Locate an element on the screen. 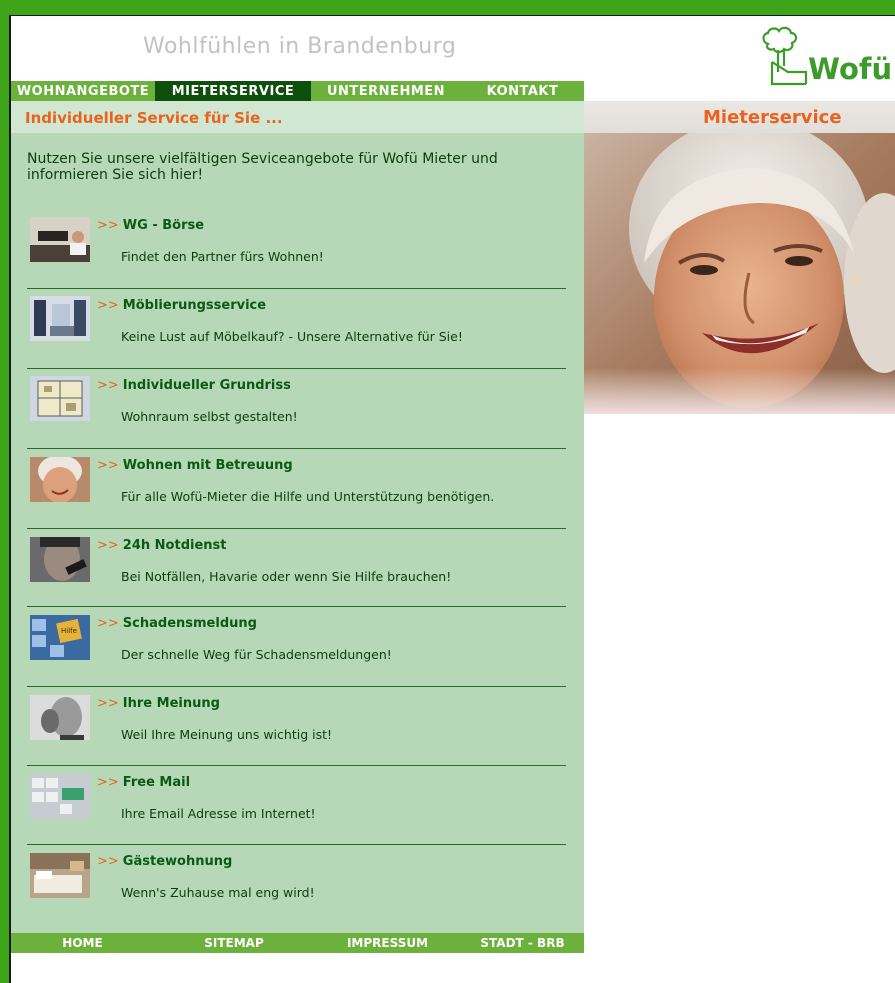 This screenshot has width=895, height=983. service-desc: Findet den Partner fürs Wohnen! is located at coordinates (222, 256).